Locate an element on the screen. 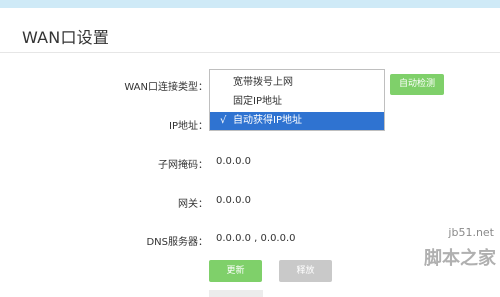  auto-detect-button: 自动检测 is located at coordinates (417, 84).